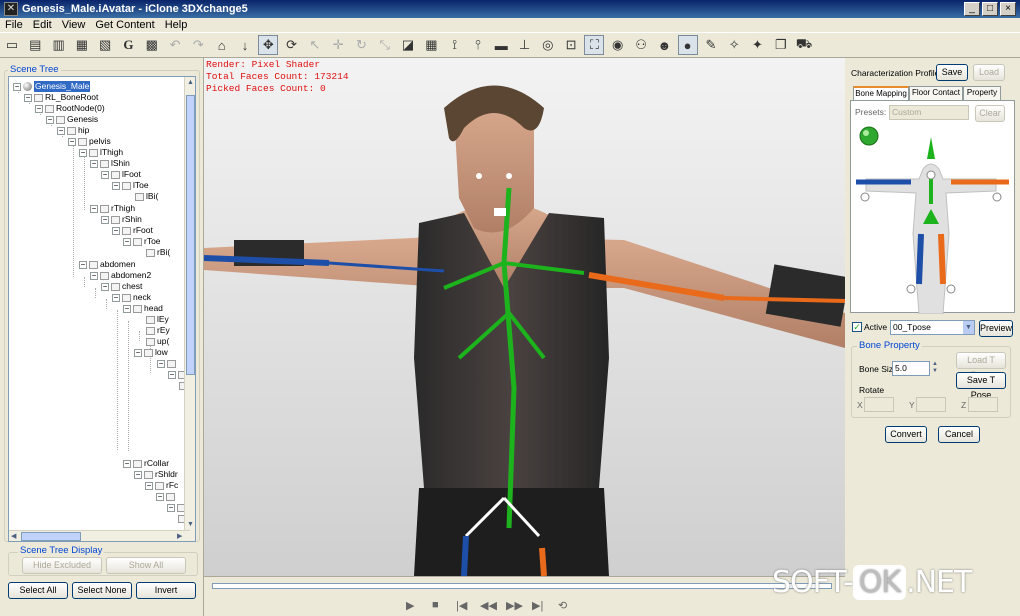 The height and width of the screenshot is (616, 1020). What do you see at coordinates (431, 45) in the screenshot?
I see `grid-icon: ▦` at bounding box center [431, 45].